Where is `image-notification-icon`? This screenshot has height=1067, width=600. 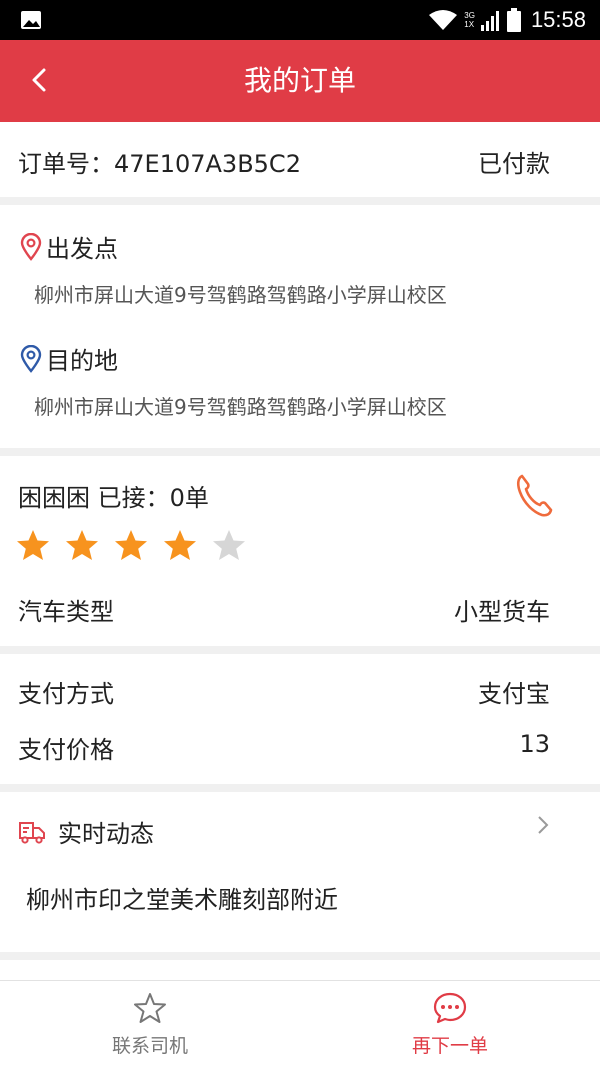
image-notification-icon is located at coordinates (31, 20).